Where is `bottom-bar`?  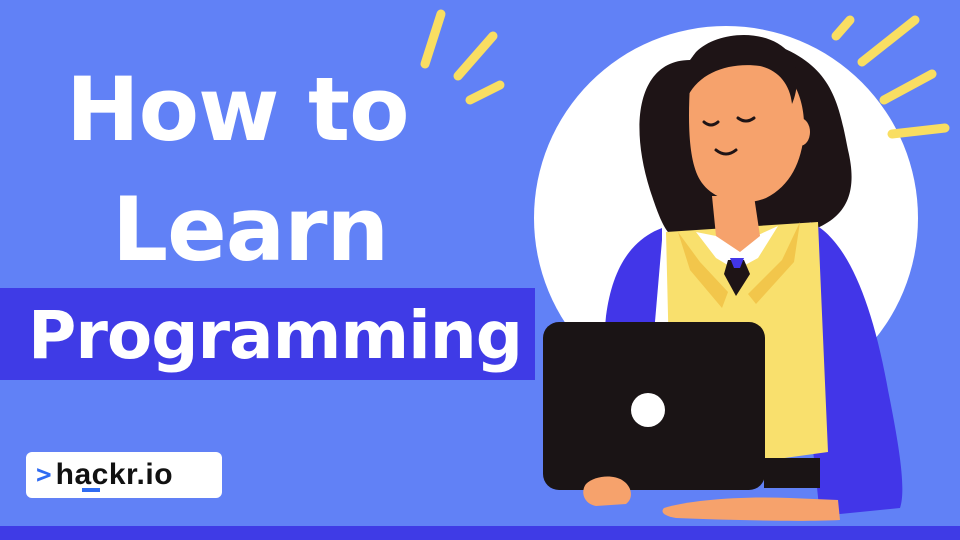
bottom-bar is located at coordinates (480, 533).